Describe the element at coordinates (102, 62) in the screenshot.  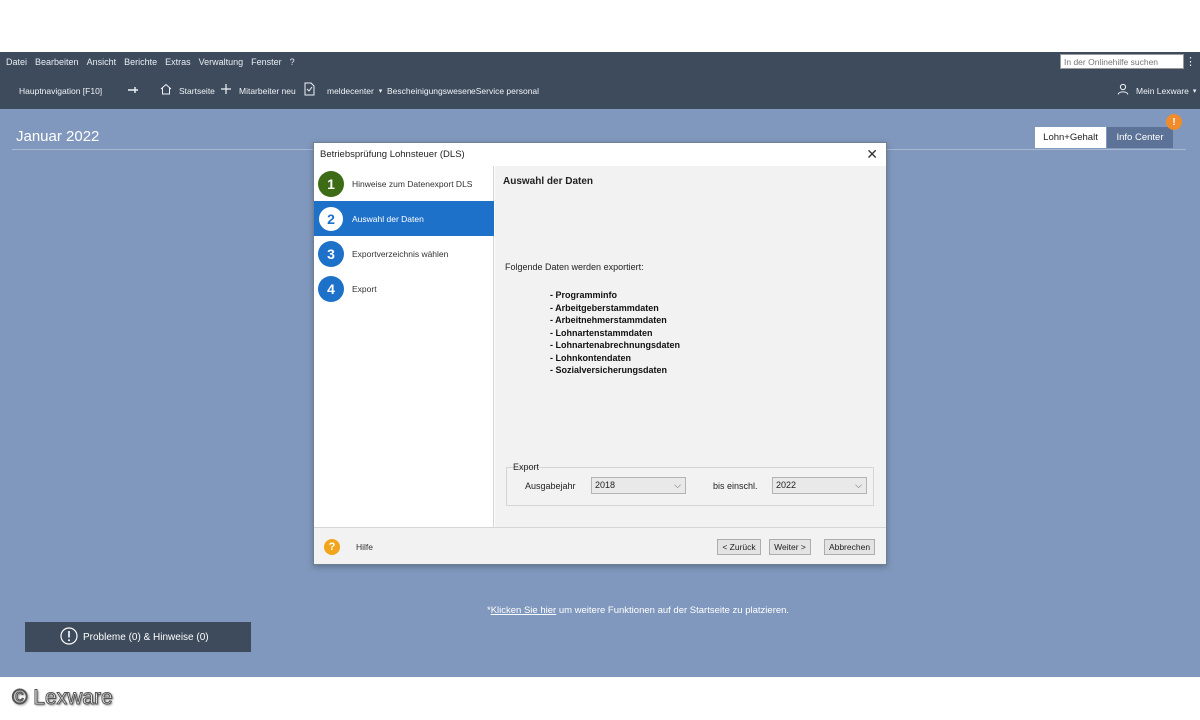
I see `menu-ansicht: Ansicht` at that location.